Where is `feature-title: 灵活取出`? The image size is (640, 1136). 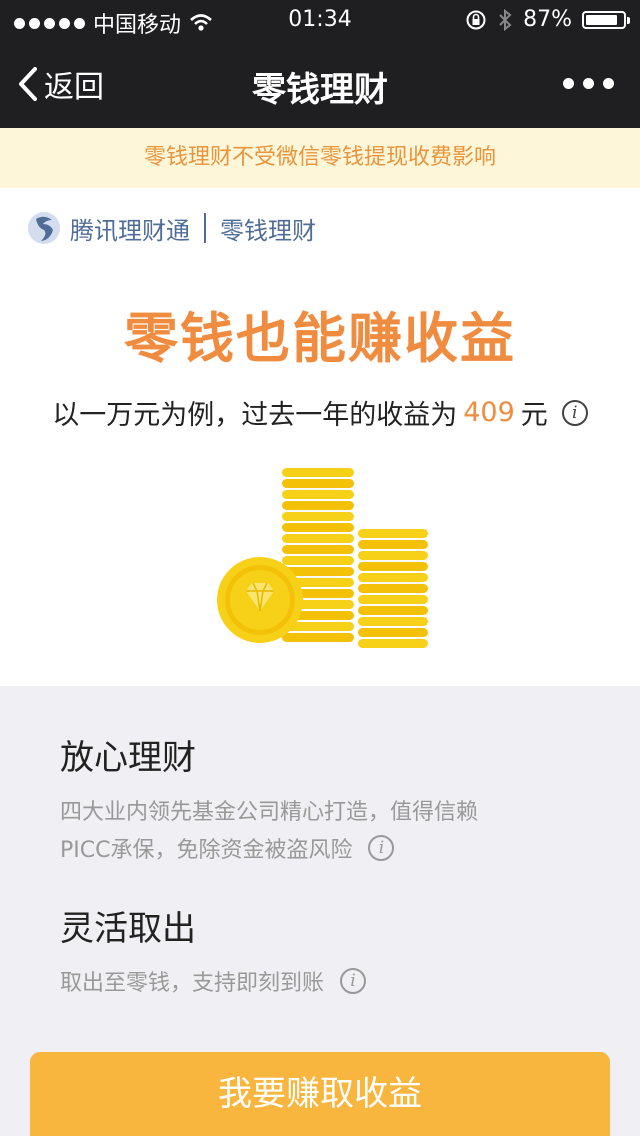 feature-title: 灵活取出 is located at coordinates (128, 929).